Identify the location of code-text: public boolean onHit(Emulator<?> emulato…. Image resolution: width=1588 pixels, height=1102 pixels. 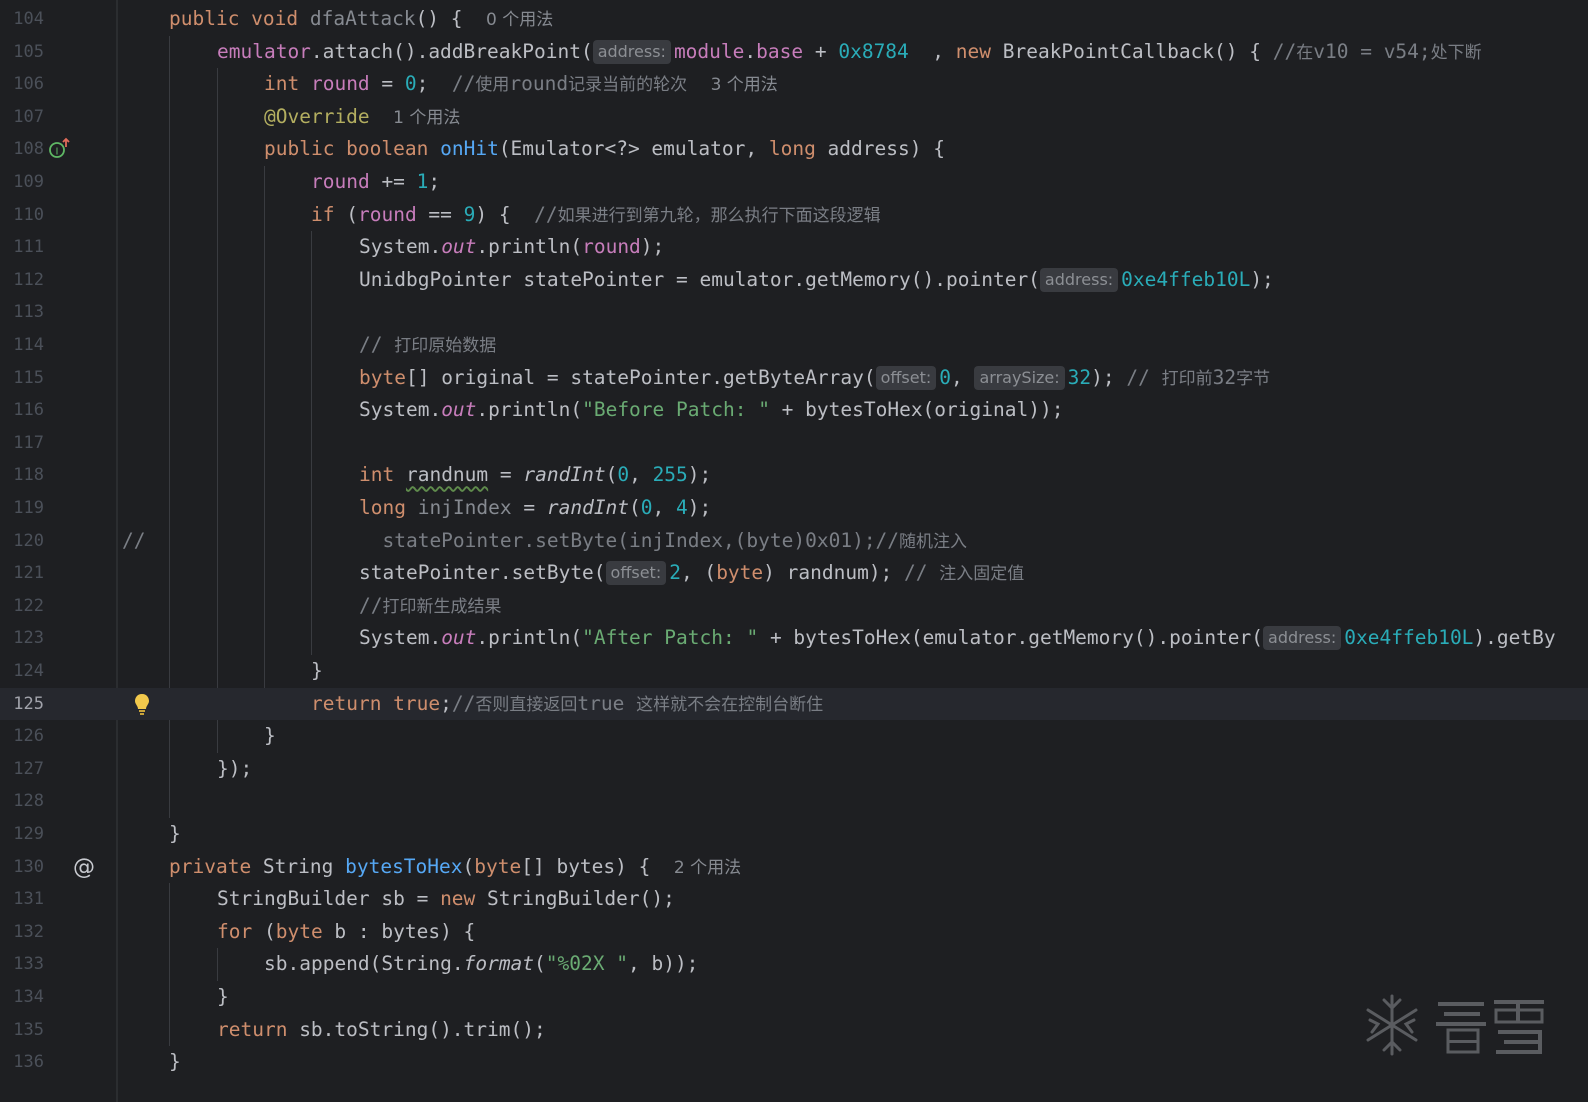
(604, 149).